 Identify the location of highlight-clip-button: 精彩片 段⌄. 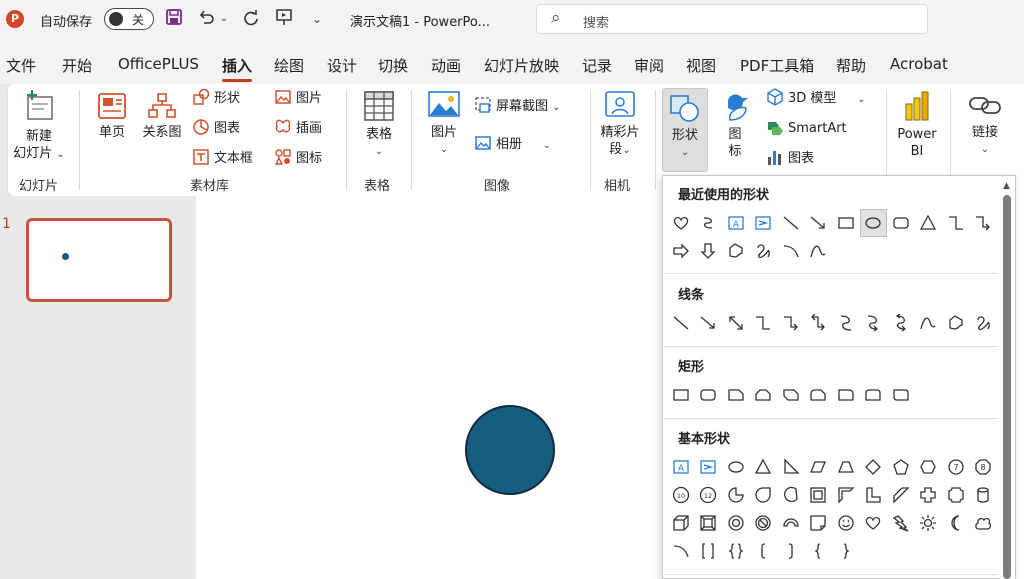
(620, 124).